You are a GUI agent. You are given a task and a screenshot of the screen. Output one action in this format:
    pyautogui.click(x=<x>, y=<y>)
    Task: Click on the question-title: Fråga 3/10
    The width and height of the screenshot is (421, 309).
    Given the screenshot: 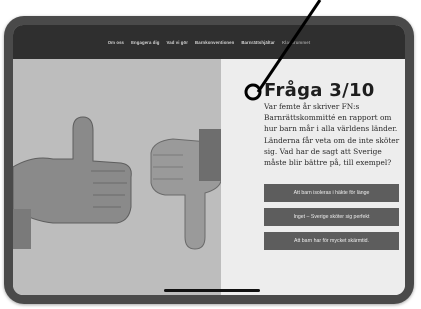 What is the action you would take?
    pyautogui.click(x=319, y=90)
    